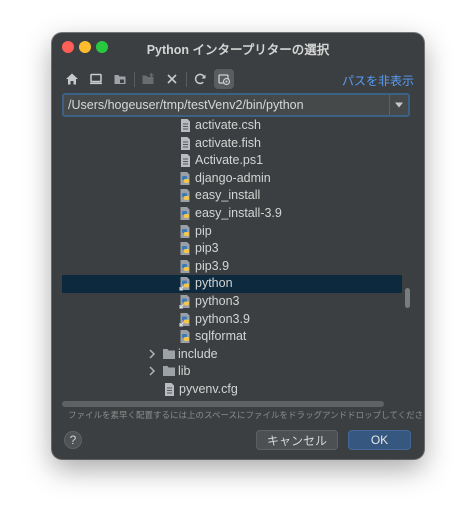  What do you see at coordinates (238, 50) in the screenshot?
I see `dialog-title: Python インタープリターの選択` at bounding box center [238, 50].